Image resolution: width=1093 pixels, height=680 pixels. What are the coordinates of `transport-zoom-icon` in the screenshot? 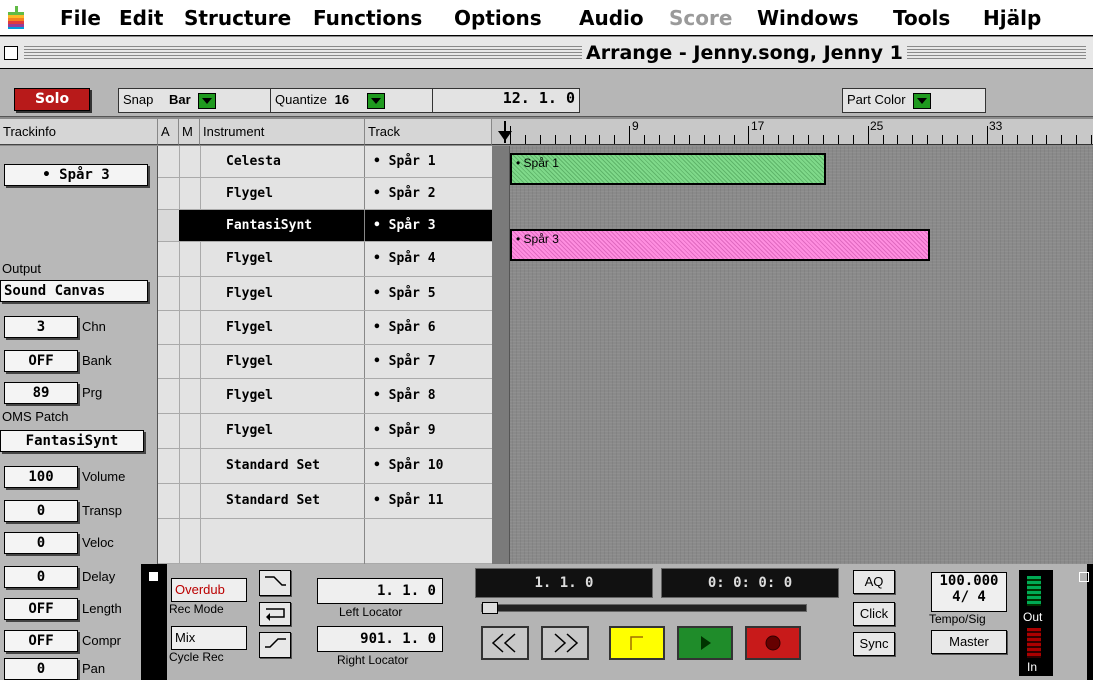 It's located at (1084, 577).